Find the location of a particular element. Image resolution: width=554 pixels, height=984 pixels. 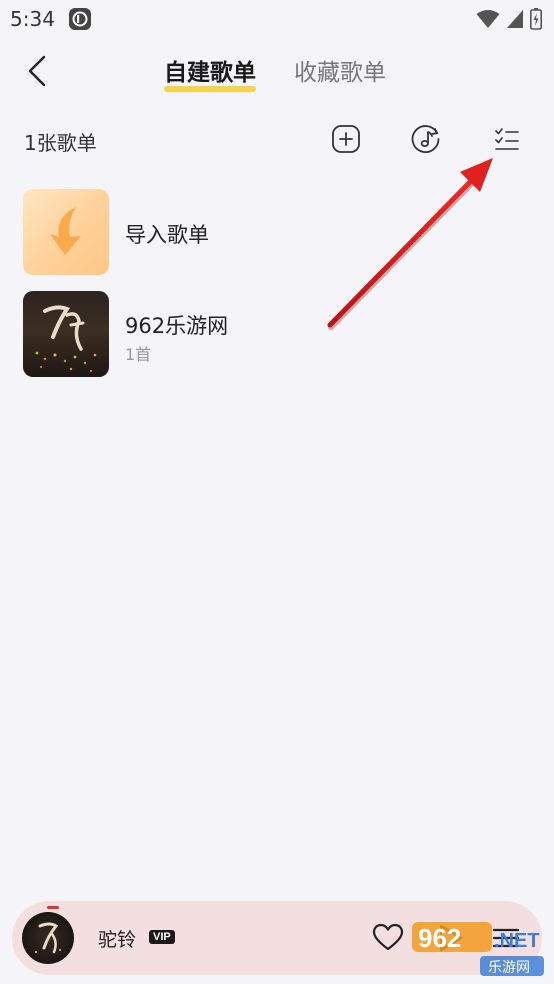

checklist-icon is located at coordinates (507, 139).